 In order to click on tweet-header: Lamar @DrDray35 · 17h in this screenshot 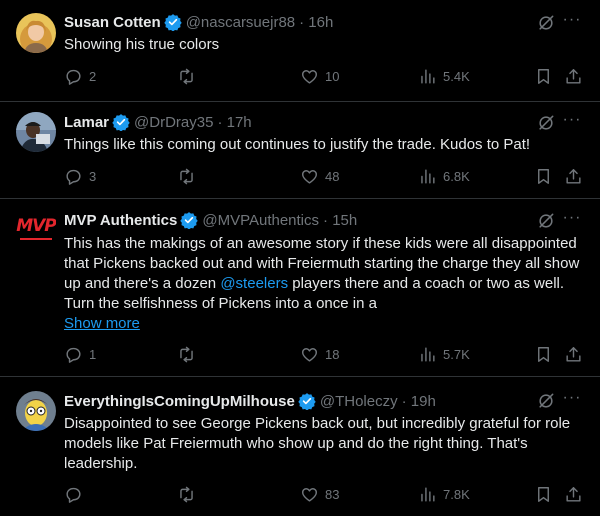, I will do `click(292, 122)`.